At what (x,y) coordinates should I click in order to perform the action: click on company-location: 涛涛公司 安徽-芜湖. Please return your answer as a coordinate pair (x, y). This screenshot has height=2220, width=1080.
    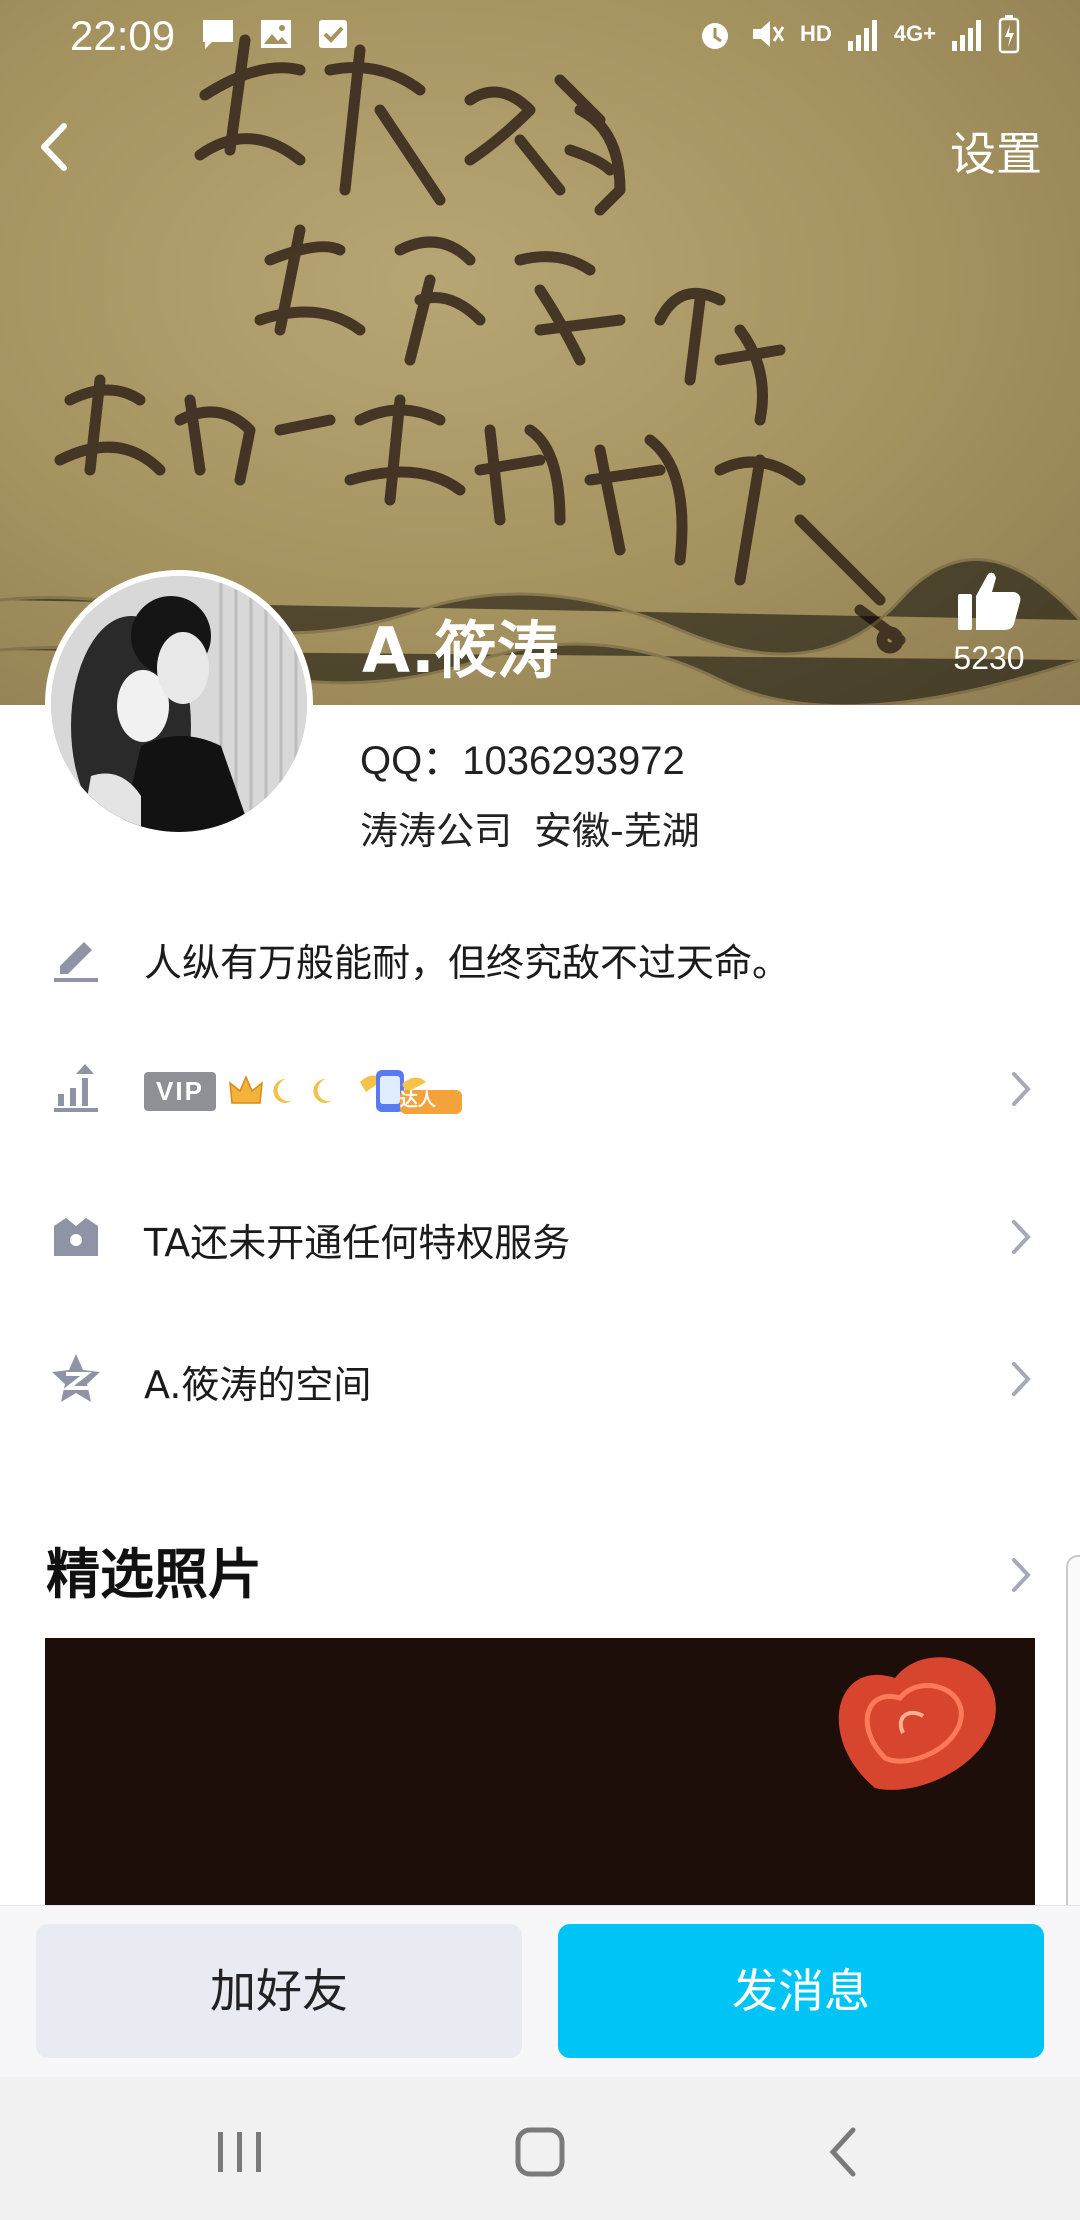
    Looking at the image, I should click on (541, 827).